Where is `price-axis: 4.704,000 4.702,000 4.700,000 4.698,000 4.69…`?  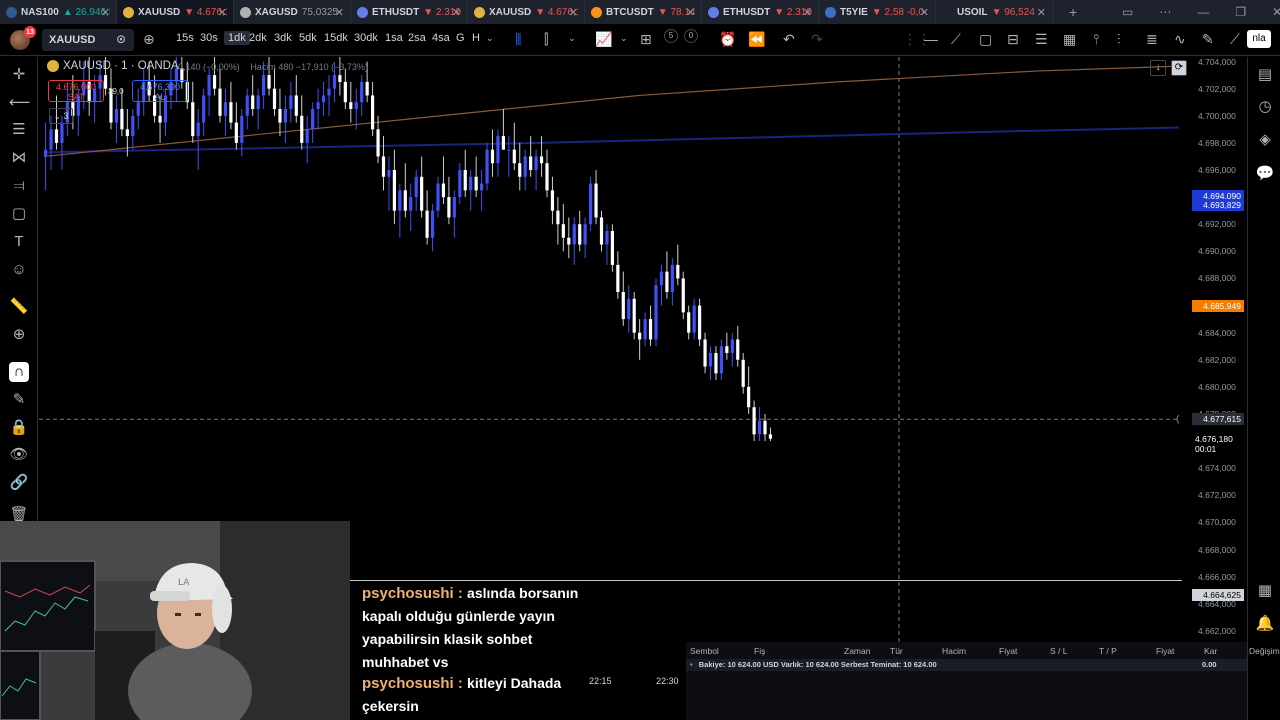
price-axis: 4.704,000 4.702,000 4.700,000 4.698,000 4.69… is located at coordinates (1214, 349).